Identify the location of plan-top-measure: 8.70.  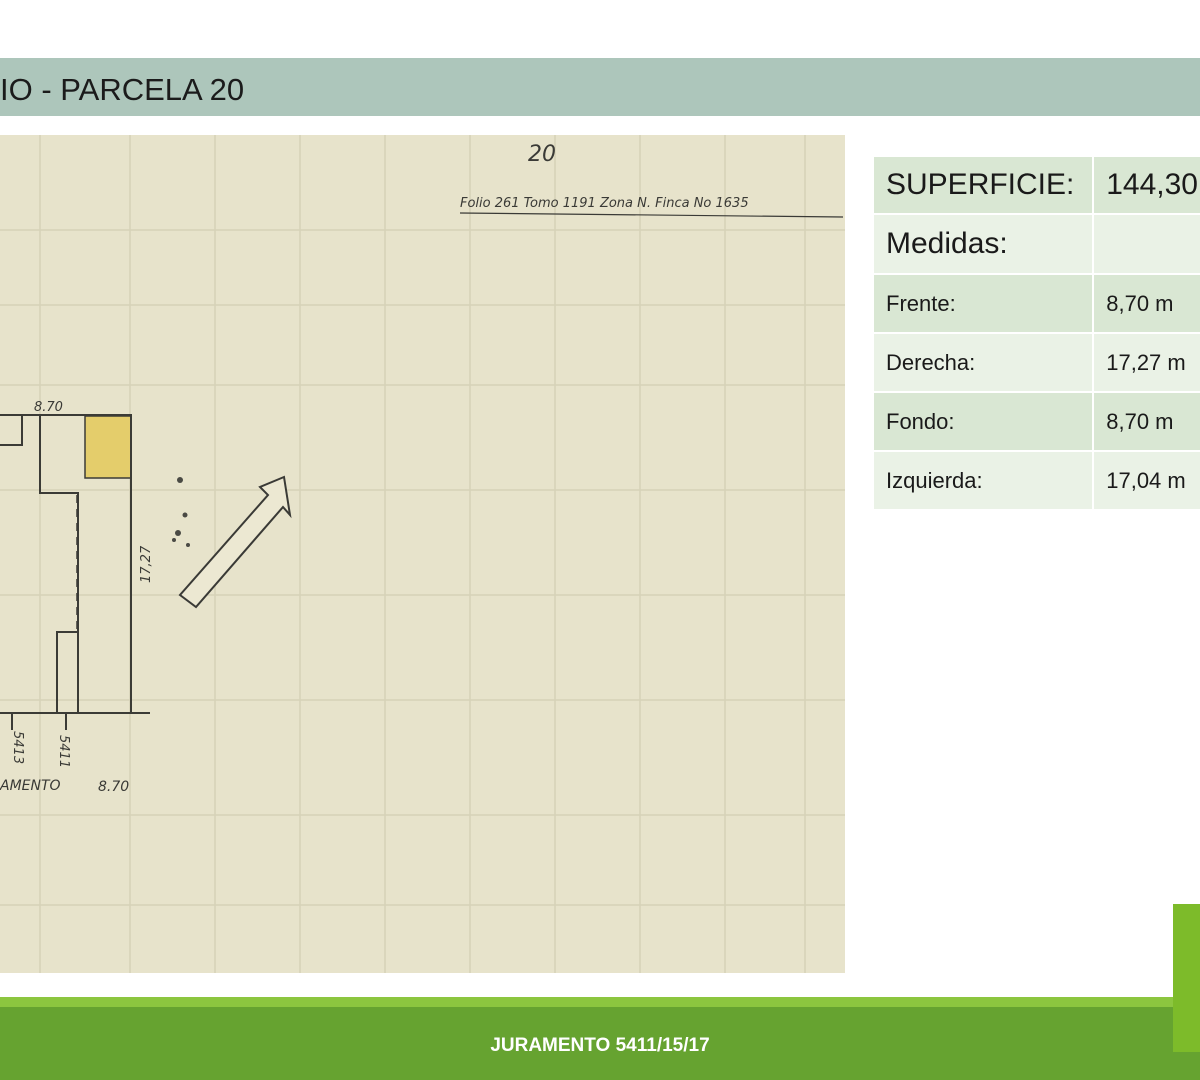
(48, 407).